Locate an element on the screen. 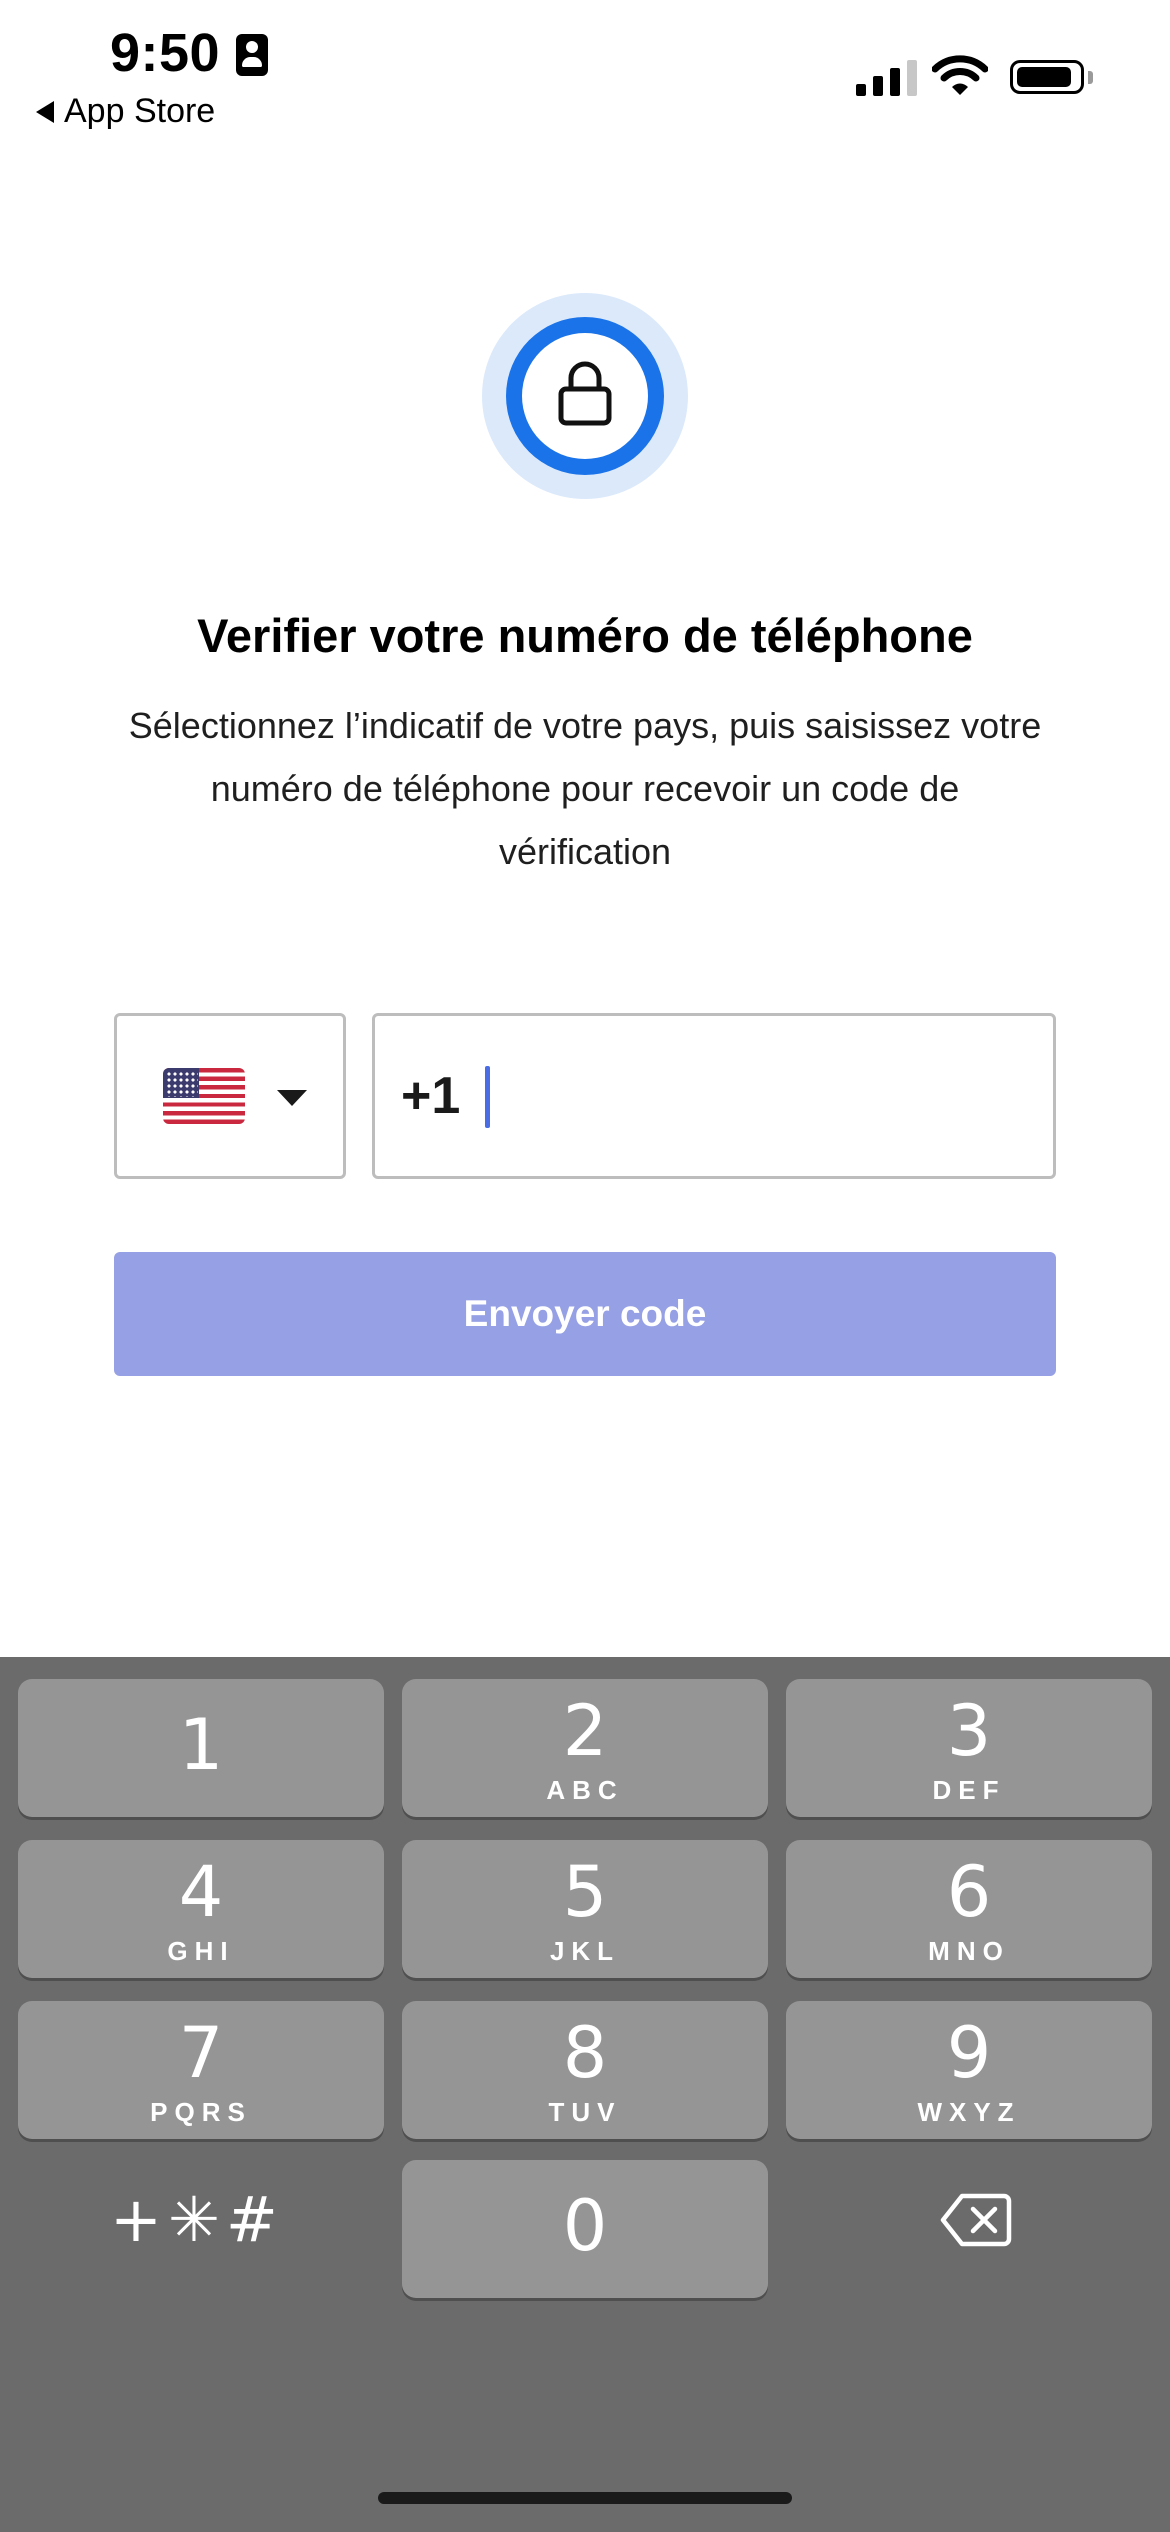 The image size is (1170, 2532). symbols-key: +✳# is located at coordinates (197, 2219).